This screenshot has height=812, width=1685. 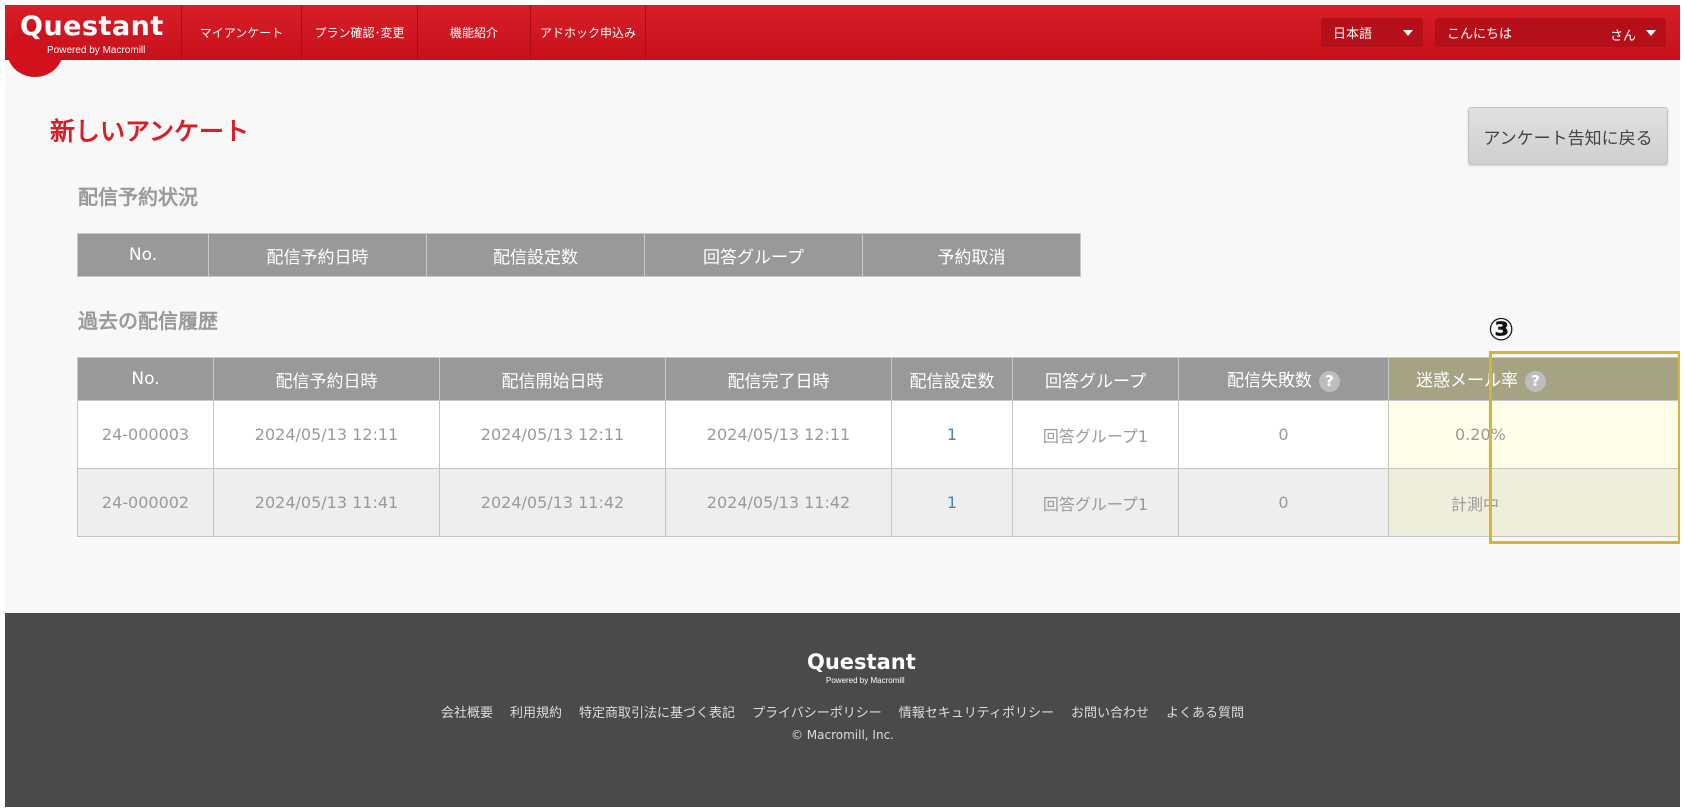 What do you see at coordinates (552, 502) in the screenshot?
I see `cell-started: 2024/05/13 11:42` at bounding box center [552, 502].